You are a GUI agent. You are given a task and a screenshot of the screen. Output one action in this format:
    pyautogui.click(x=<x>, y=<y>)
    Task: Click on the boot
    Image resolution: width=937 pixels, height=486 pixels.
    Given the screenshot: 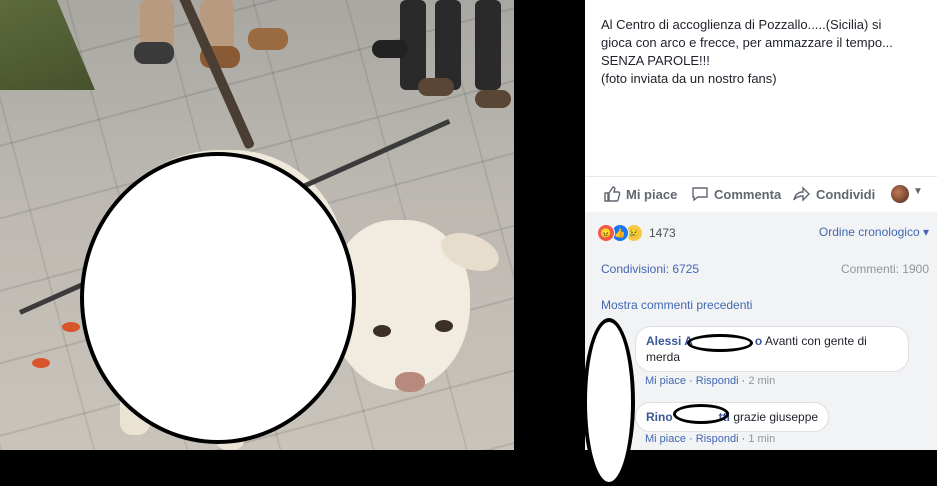 What is the action you would take?
    pyautogui.click(x=268, y=39)
    